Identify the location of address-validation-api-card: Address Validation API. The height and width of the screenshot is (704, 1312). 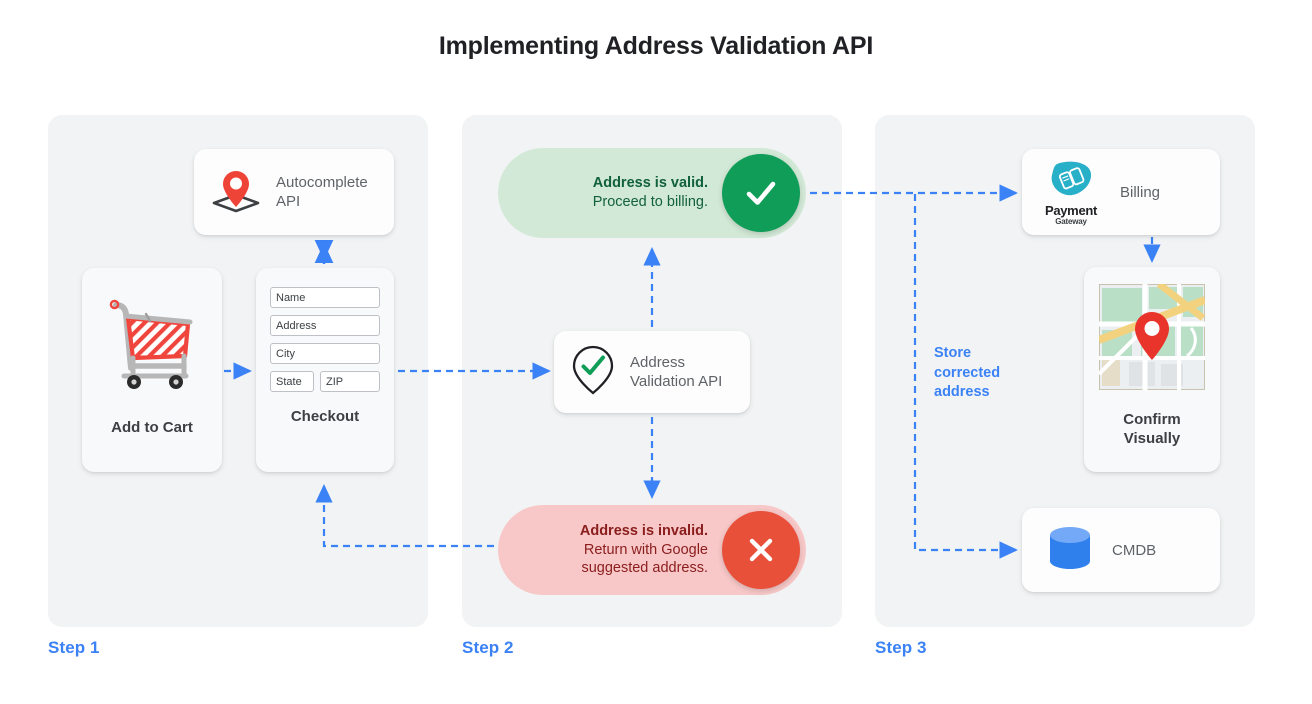
(652, 372).